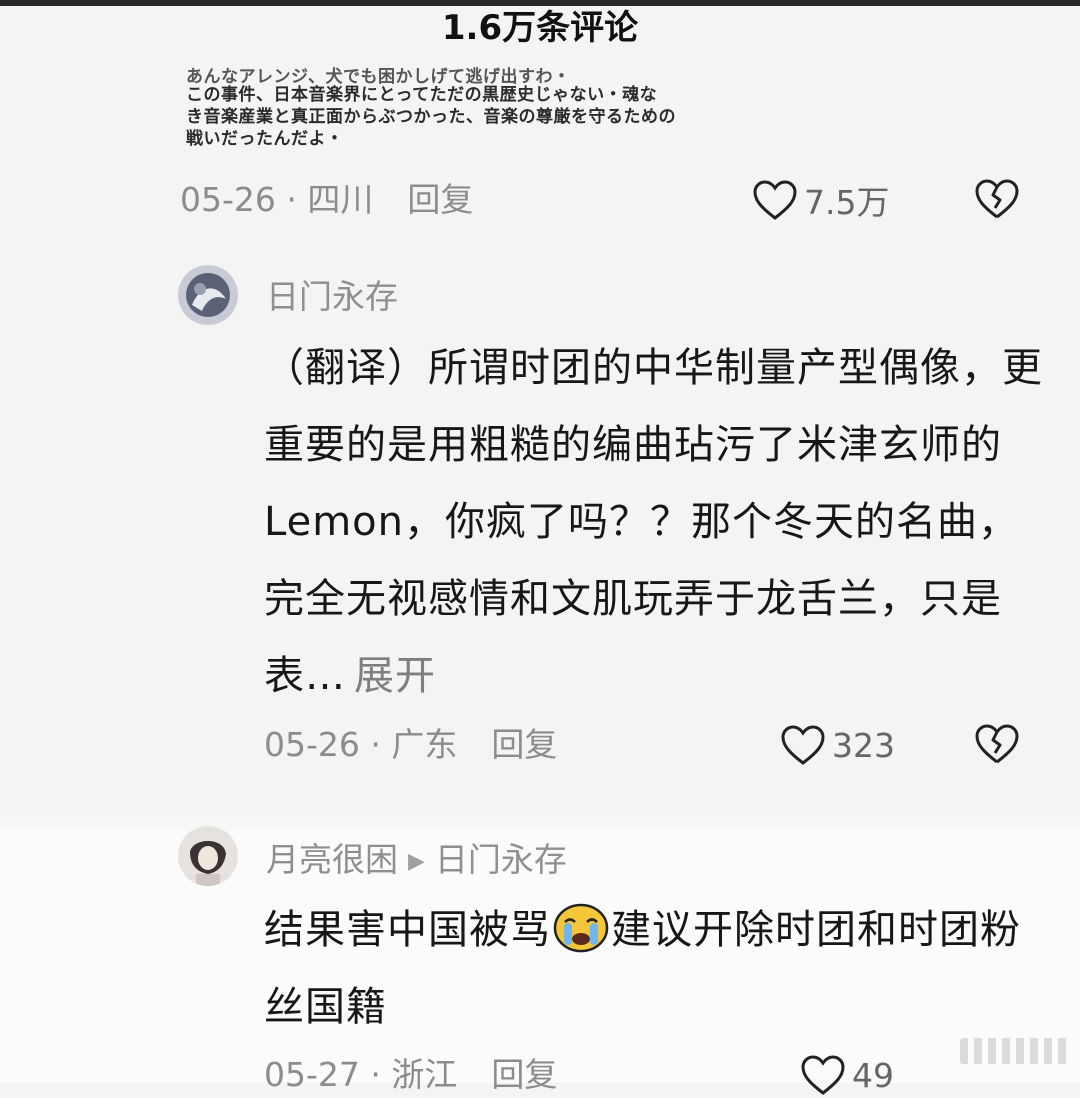  Describe the element at coordinates (422, 95) in the screenshot. I see `jp-line: この事件、日本音楽界にとってただの黒歴史じゃない・魂な` at that location.